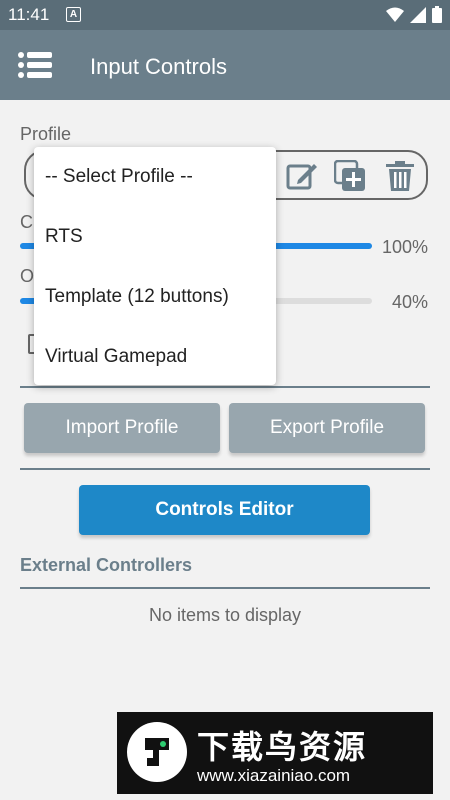 This screenshot has height=800, width=450. What do you see at coordinates (27, 276) in the screenshot?
I see `slider-2-label: O` at bounding box center [27, 276].